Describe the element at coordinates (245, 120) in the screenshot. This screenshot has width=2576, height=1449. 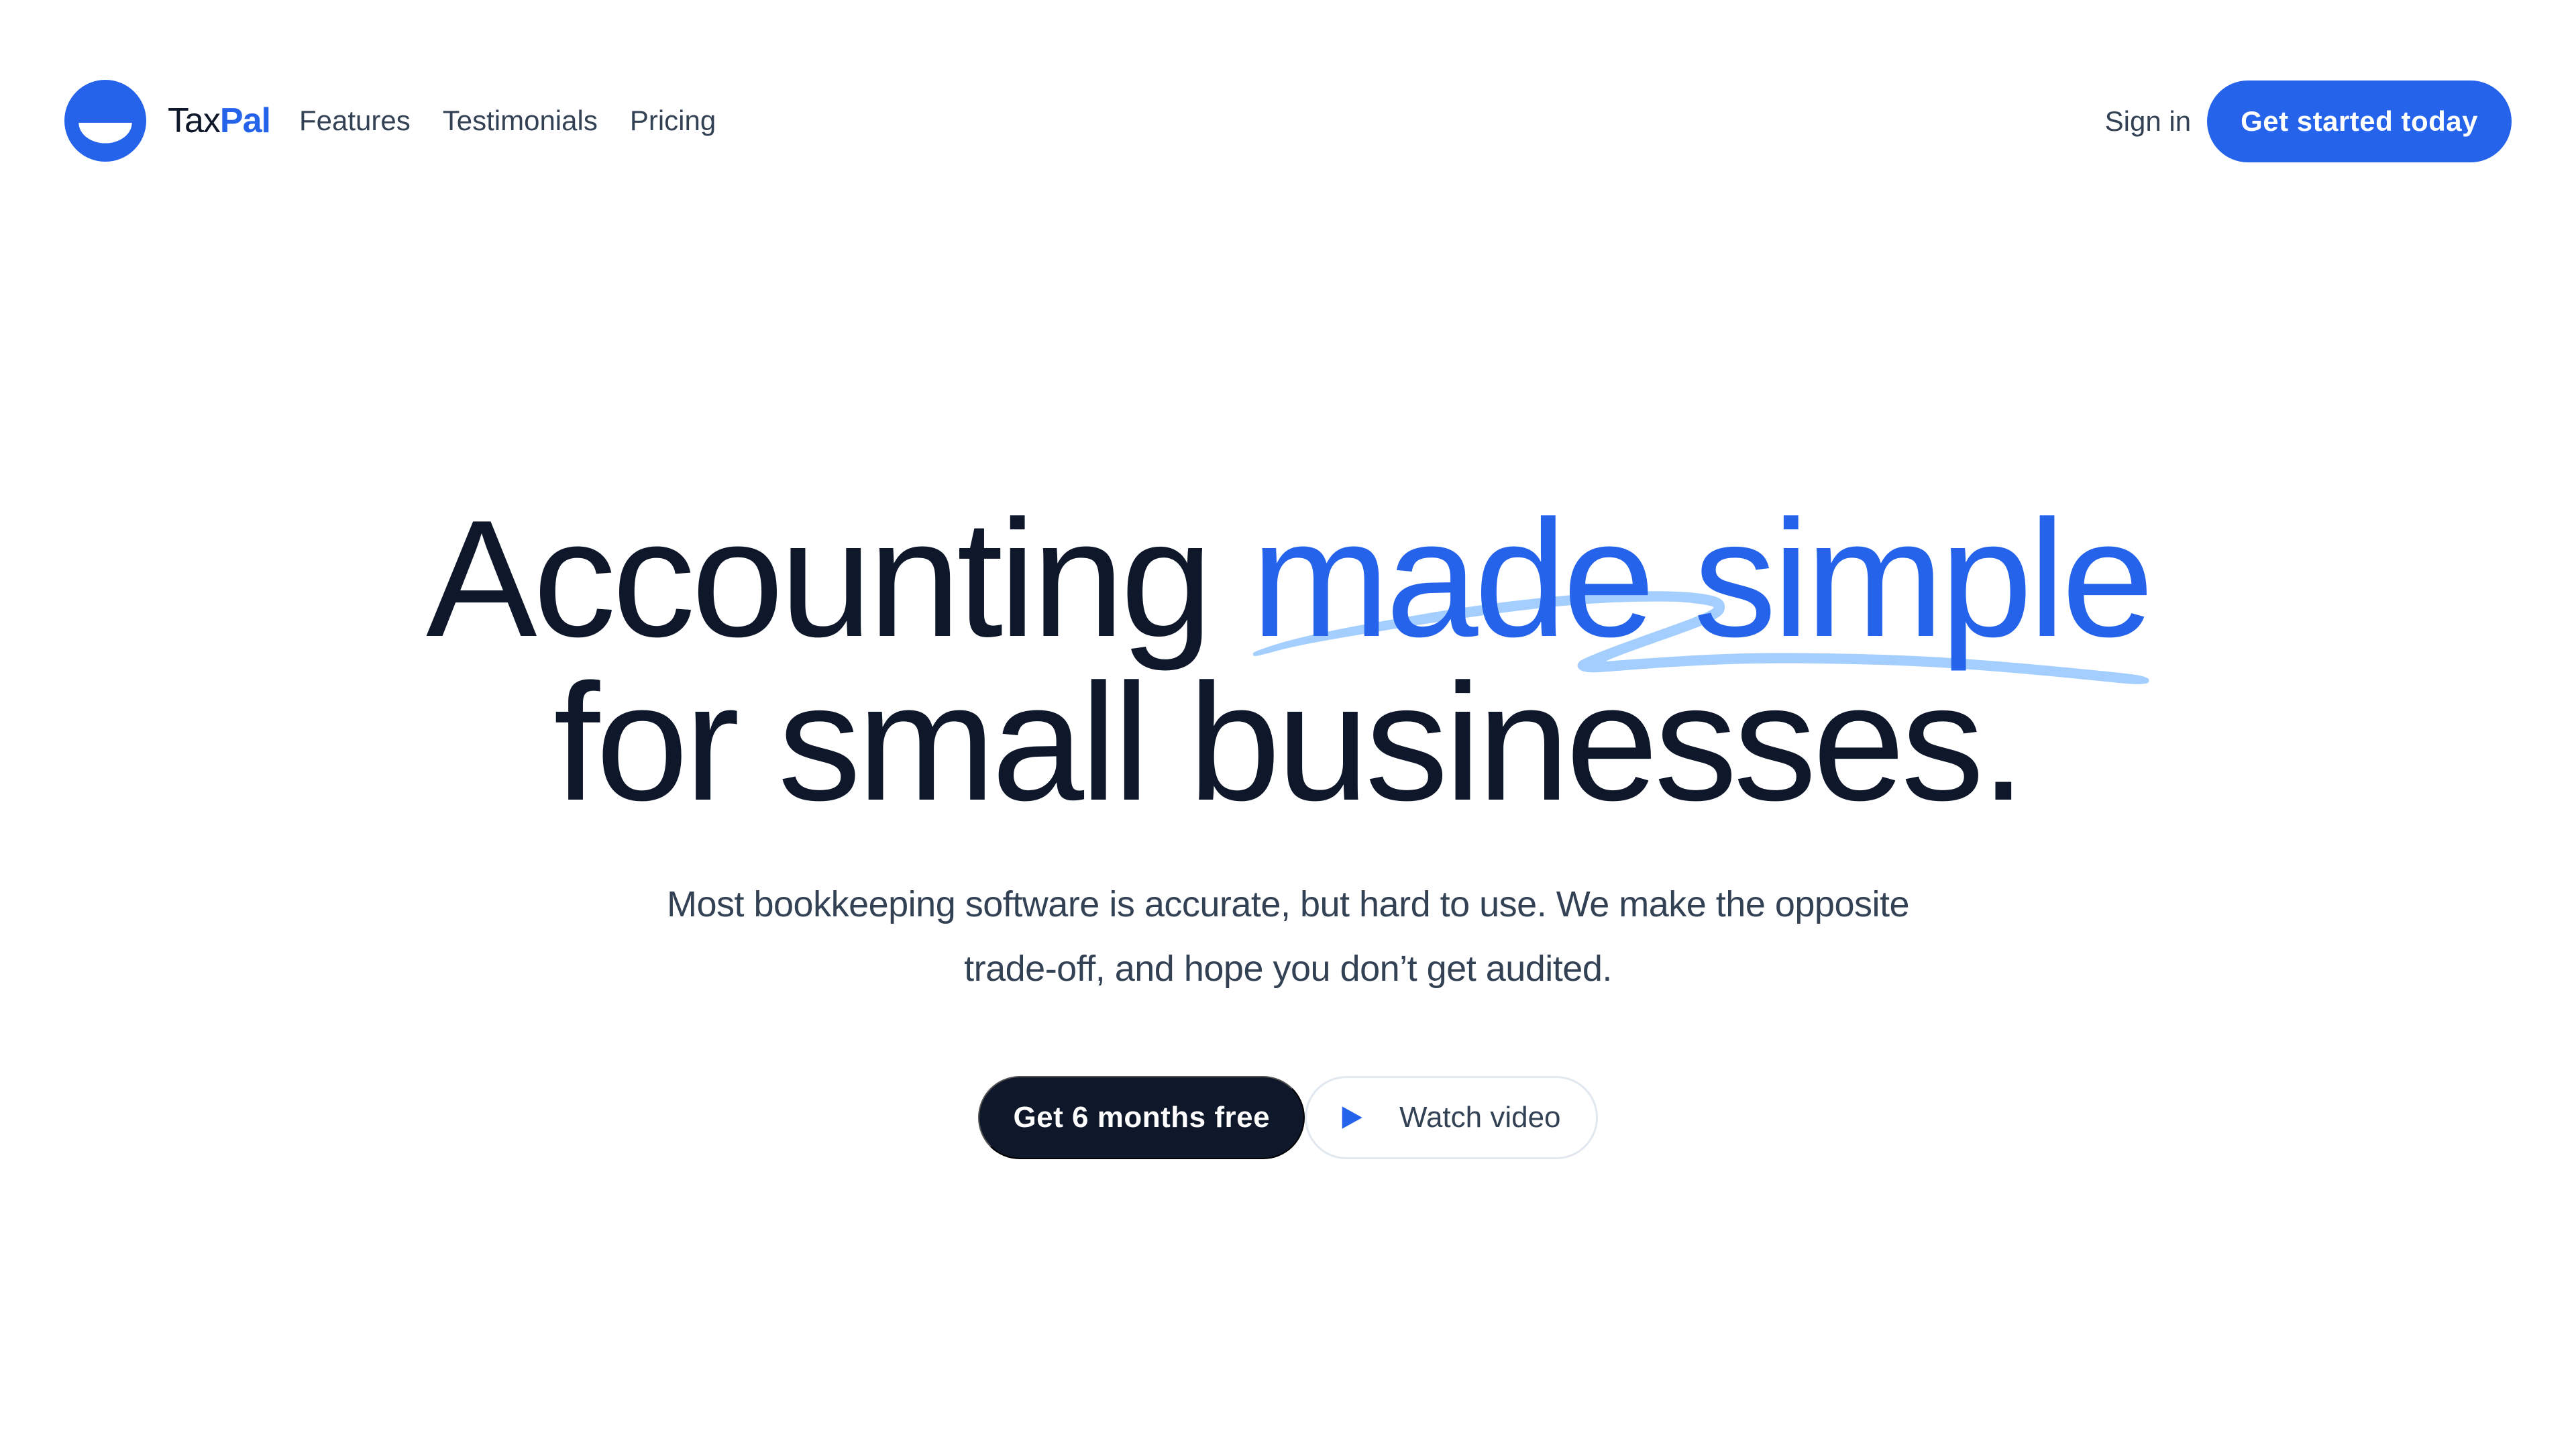
I see `logo-word-pal: Pal` at that location.